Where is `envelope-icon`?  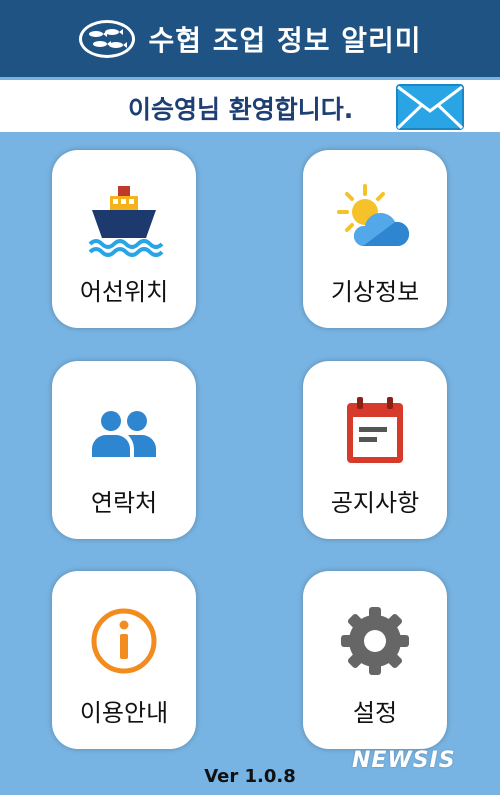 envelope-icon is located at coordinates (430, 107).